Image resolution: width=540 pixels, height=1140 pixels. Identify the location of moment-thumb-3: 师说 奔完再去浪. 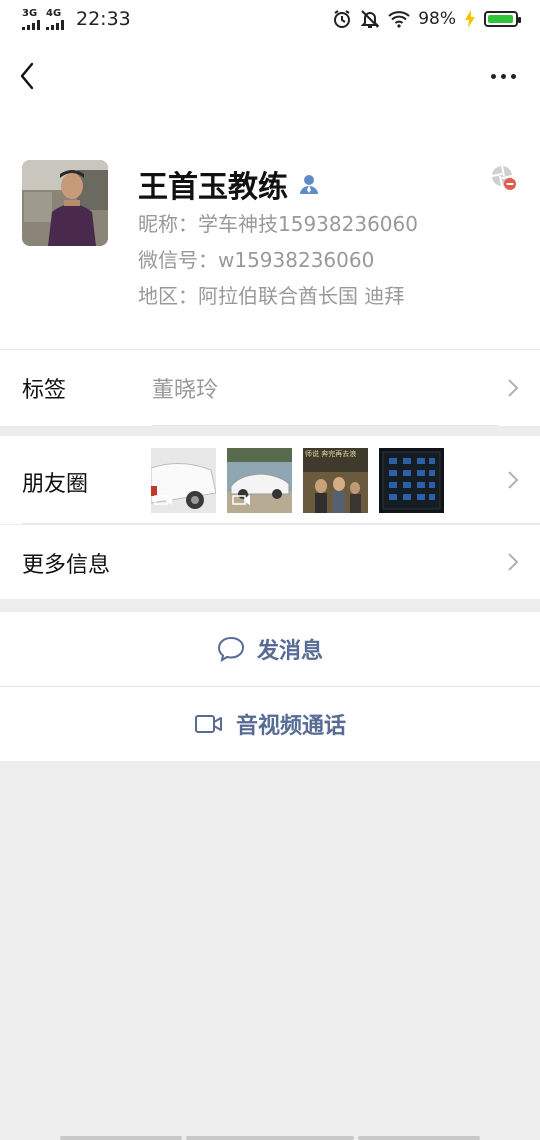
(335, 480).